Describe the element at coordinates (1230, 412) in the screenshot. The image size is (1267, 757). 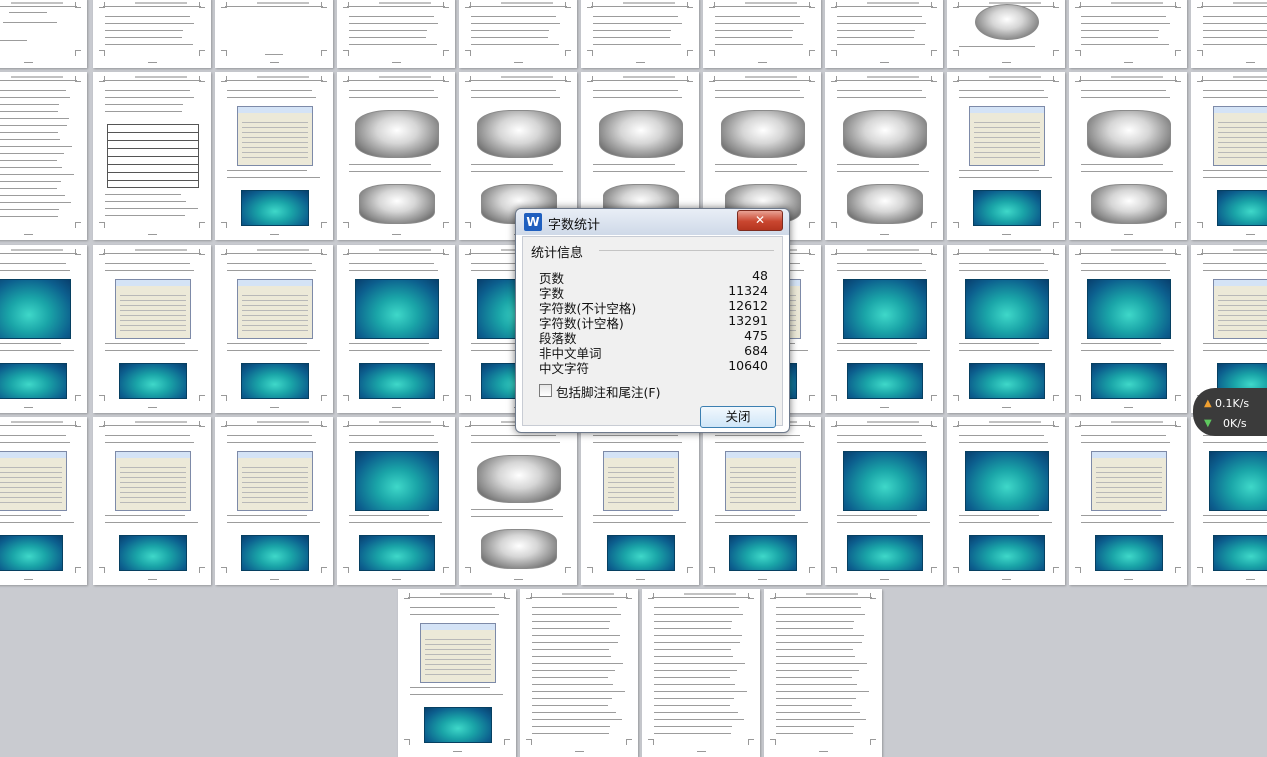
I see `net-speed-widget: ▲ 0.1K/s ▼ 0K/s` at that location.